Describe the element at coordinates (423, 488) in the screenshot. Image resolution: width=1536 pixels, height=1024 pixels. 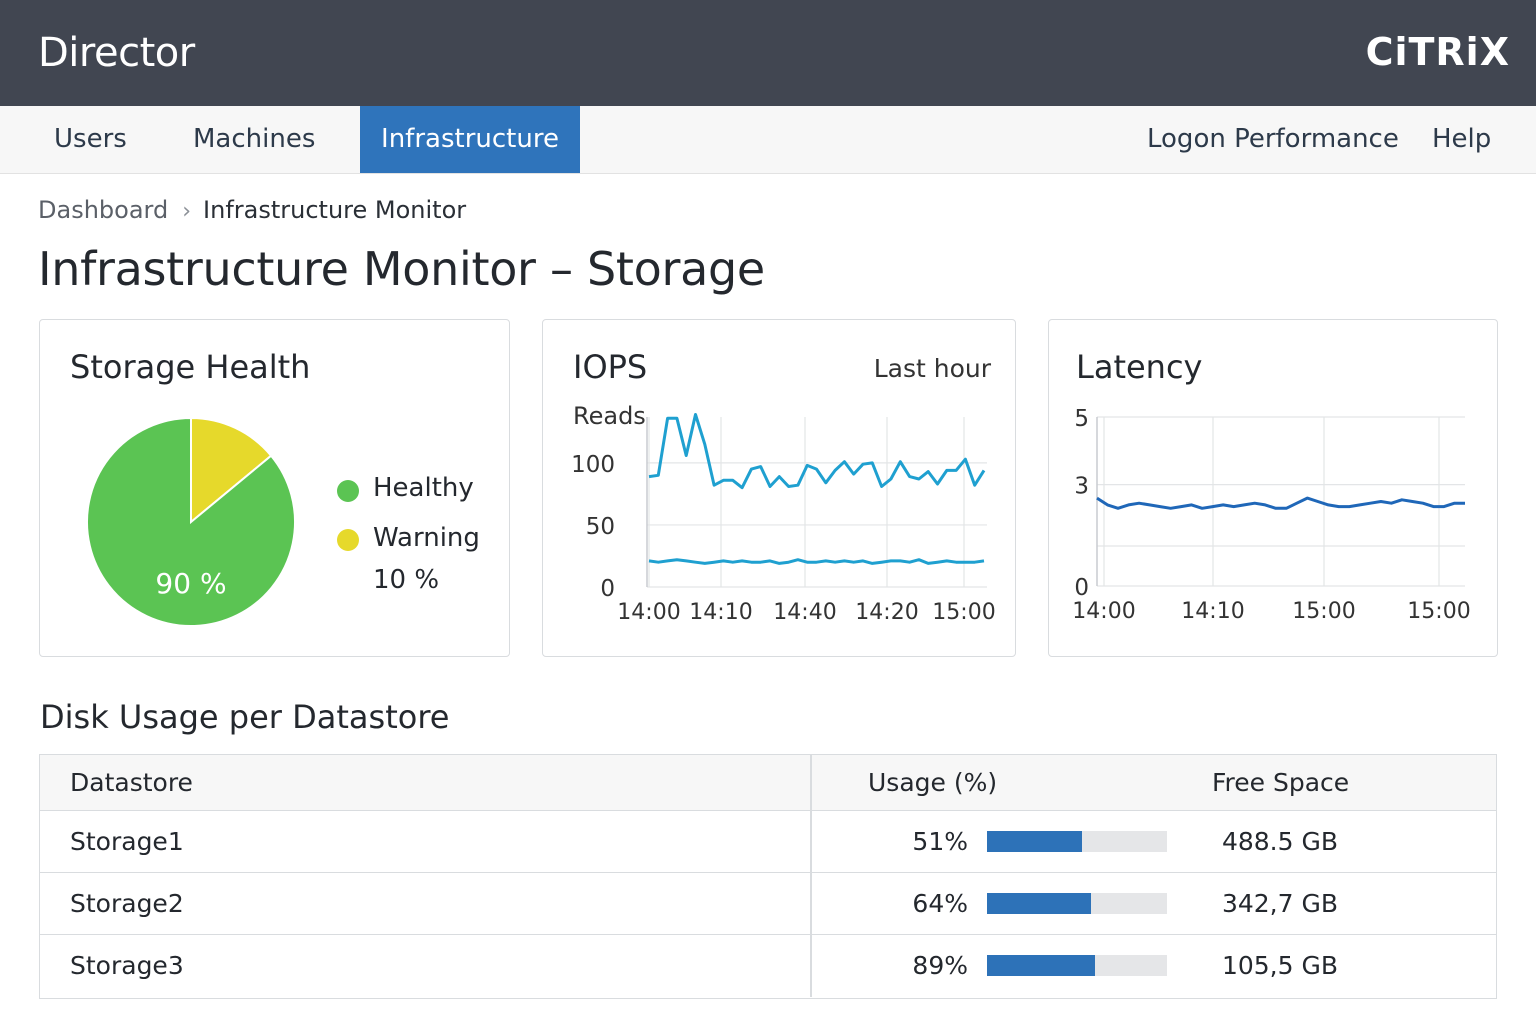
I see `legend-healthy-label: Healthy` at that location.